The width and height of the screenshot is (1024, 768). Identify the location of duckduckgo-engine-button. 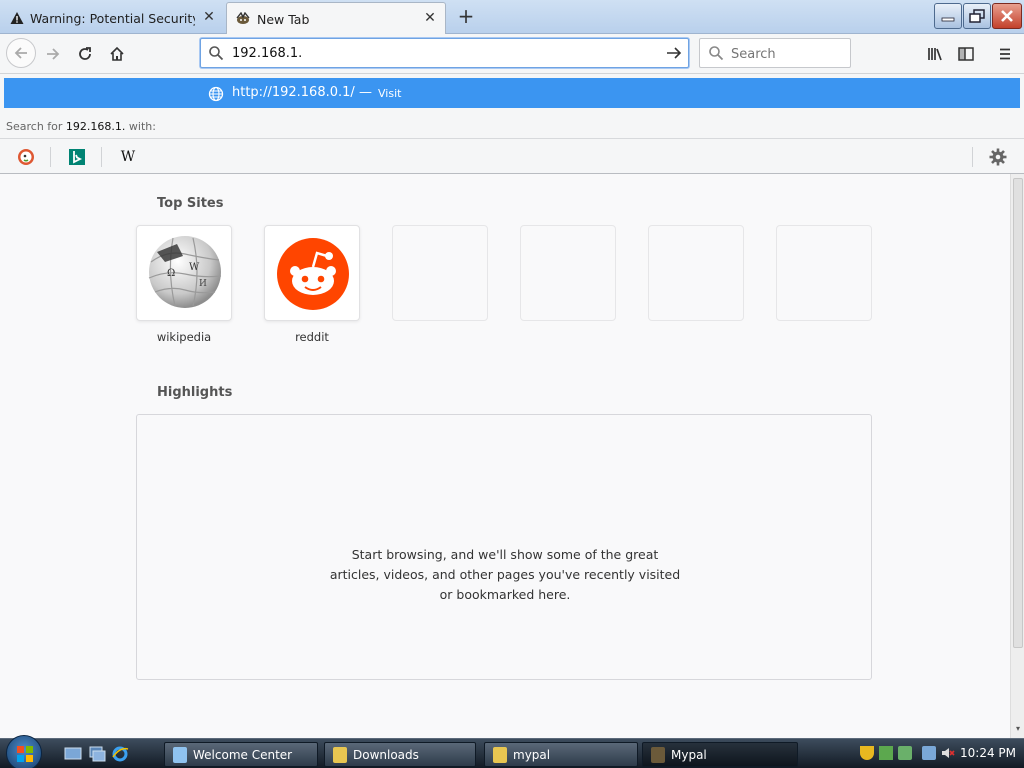
(26, 157).